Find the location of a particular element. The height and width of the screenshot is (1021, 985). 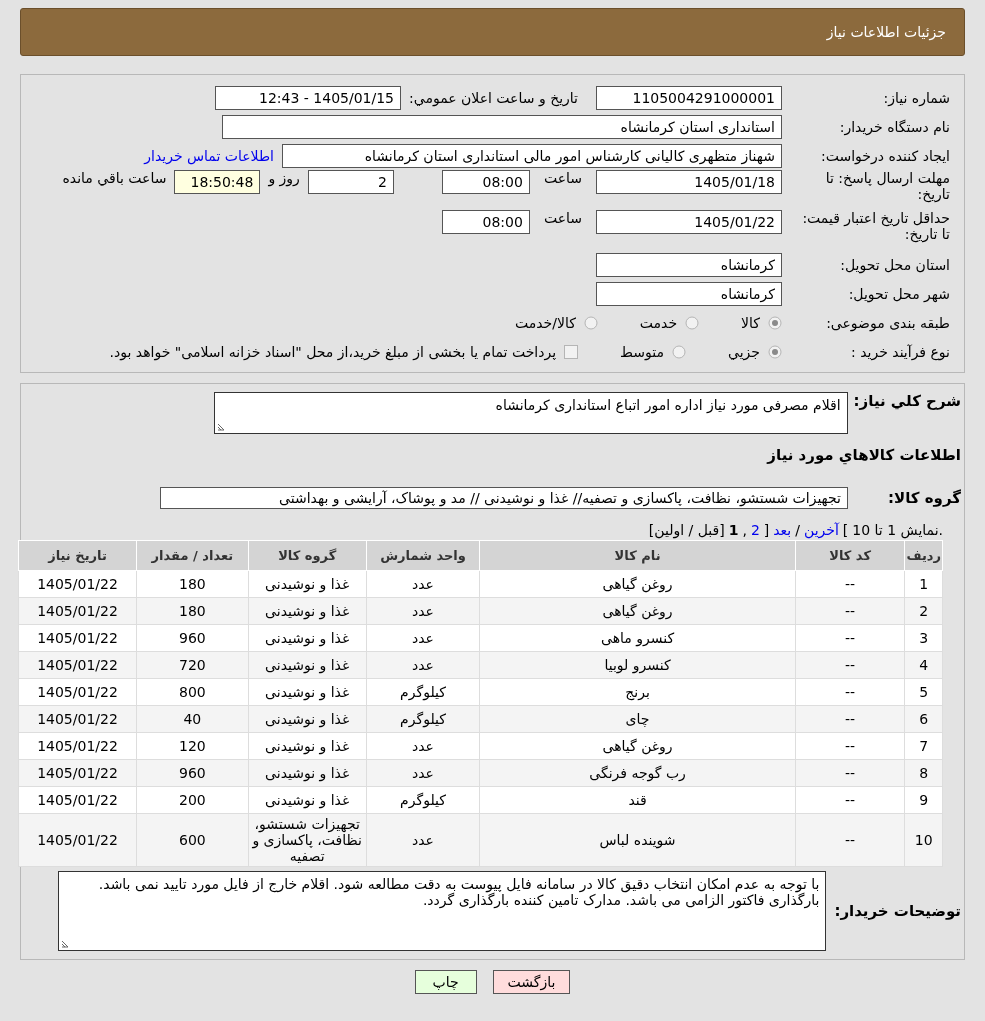

table-cell: 2 is located at coordinates (923, 611).